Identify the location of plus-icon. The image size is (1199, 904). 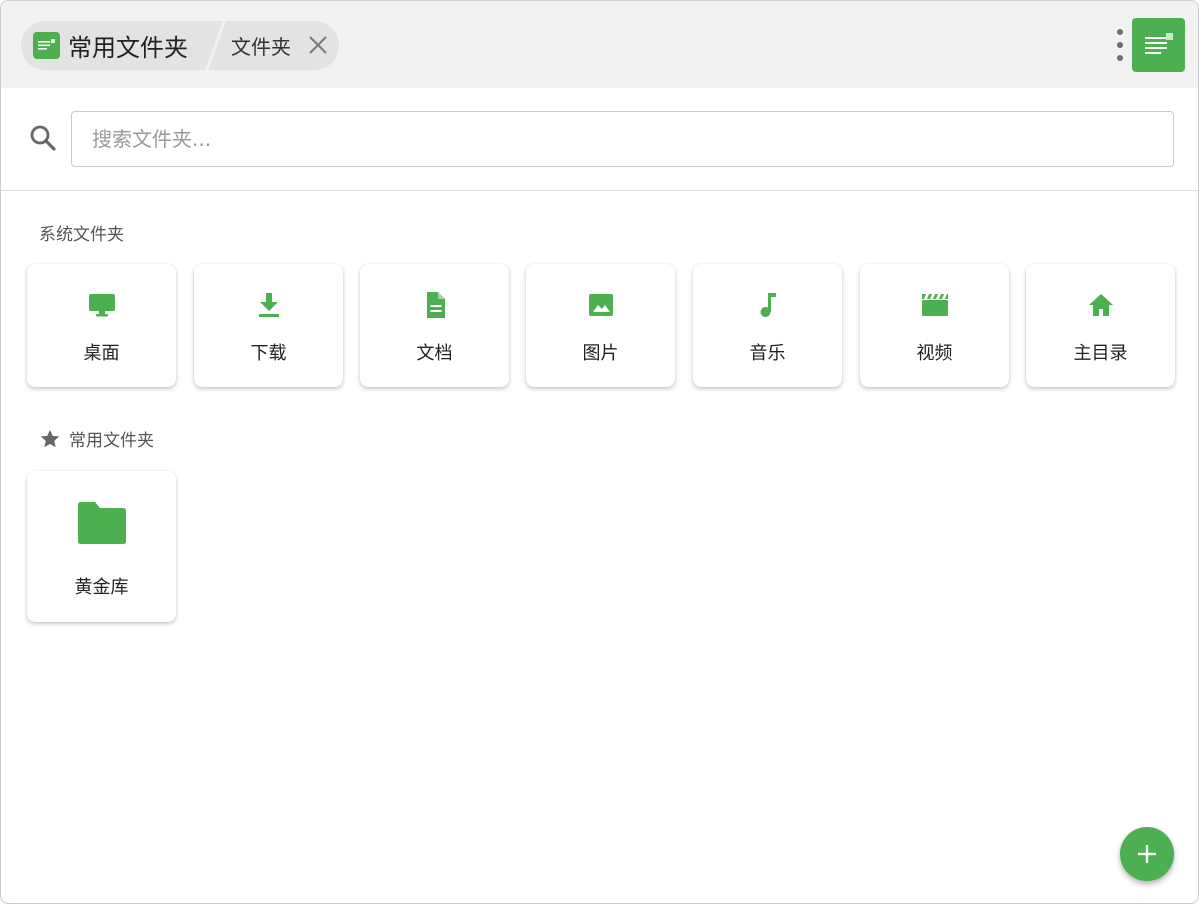
(1147, 854).